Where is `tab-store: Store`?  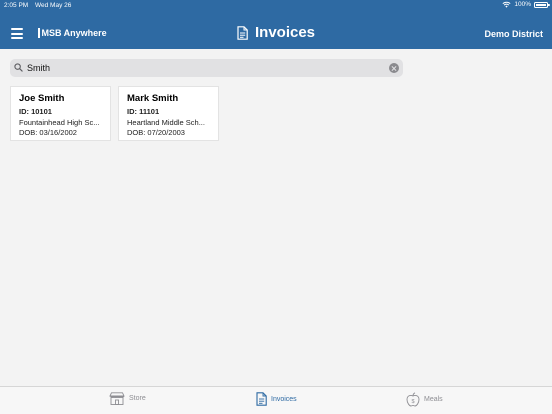
tab-store: Store is located at coordinates (127, 398).